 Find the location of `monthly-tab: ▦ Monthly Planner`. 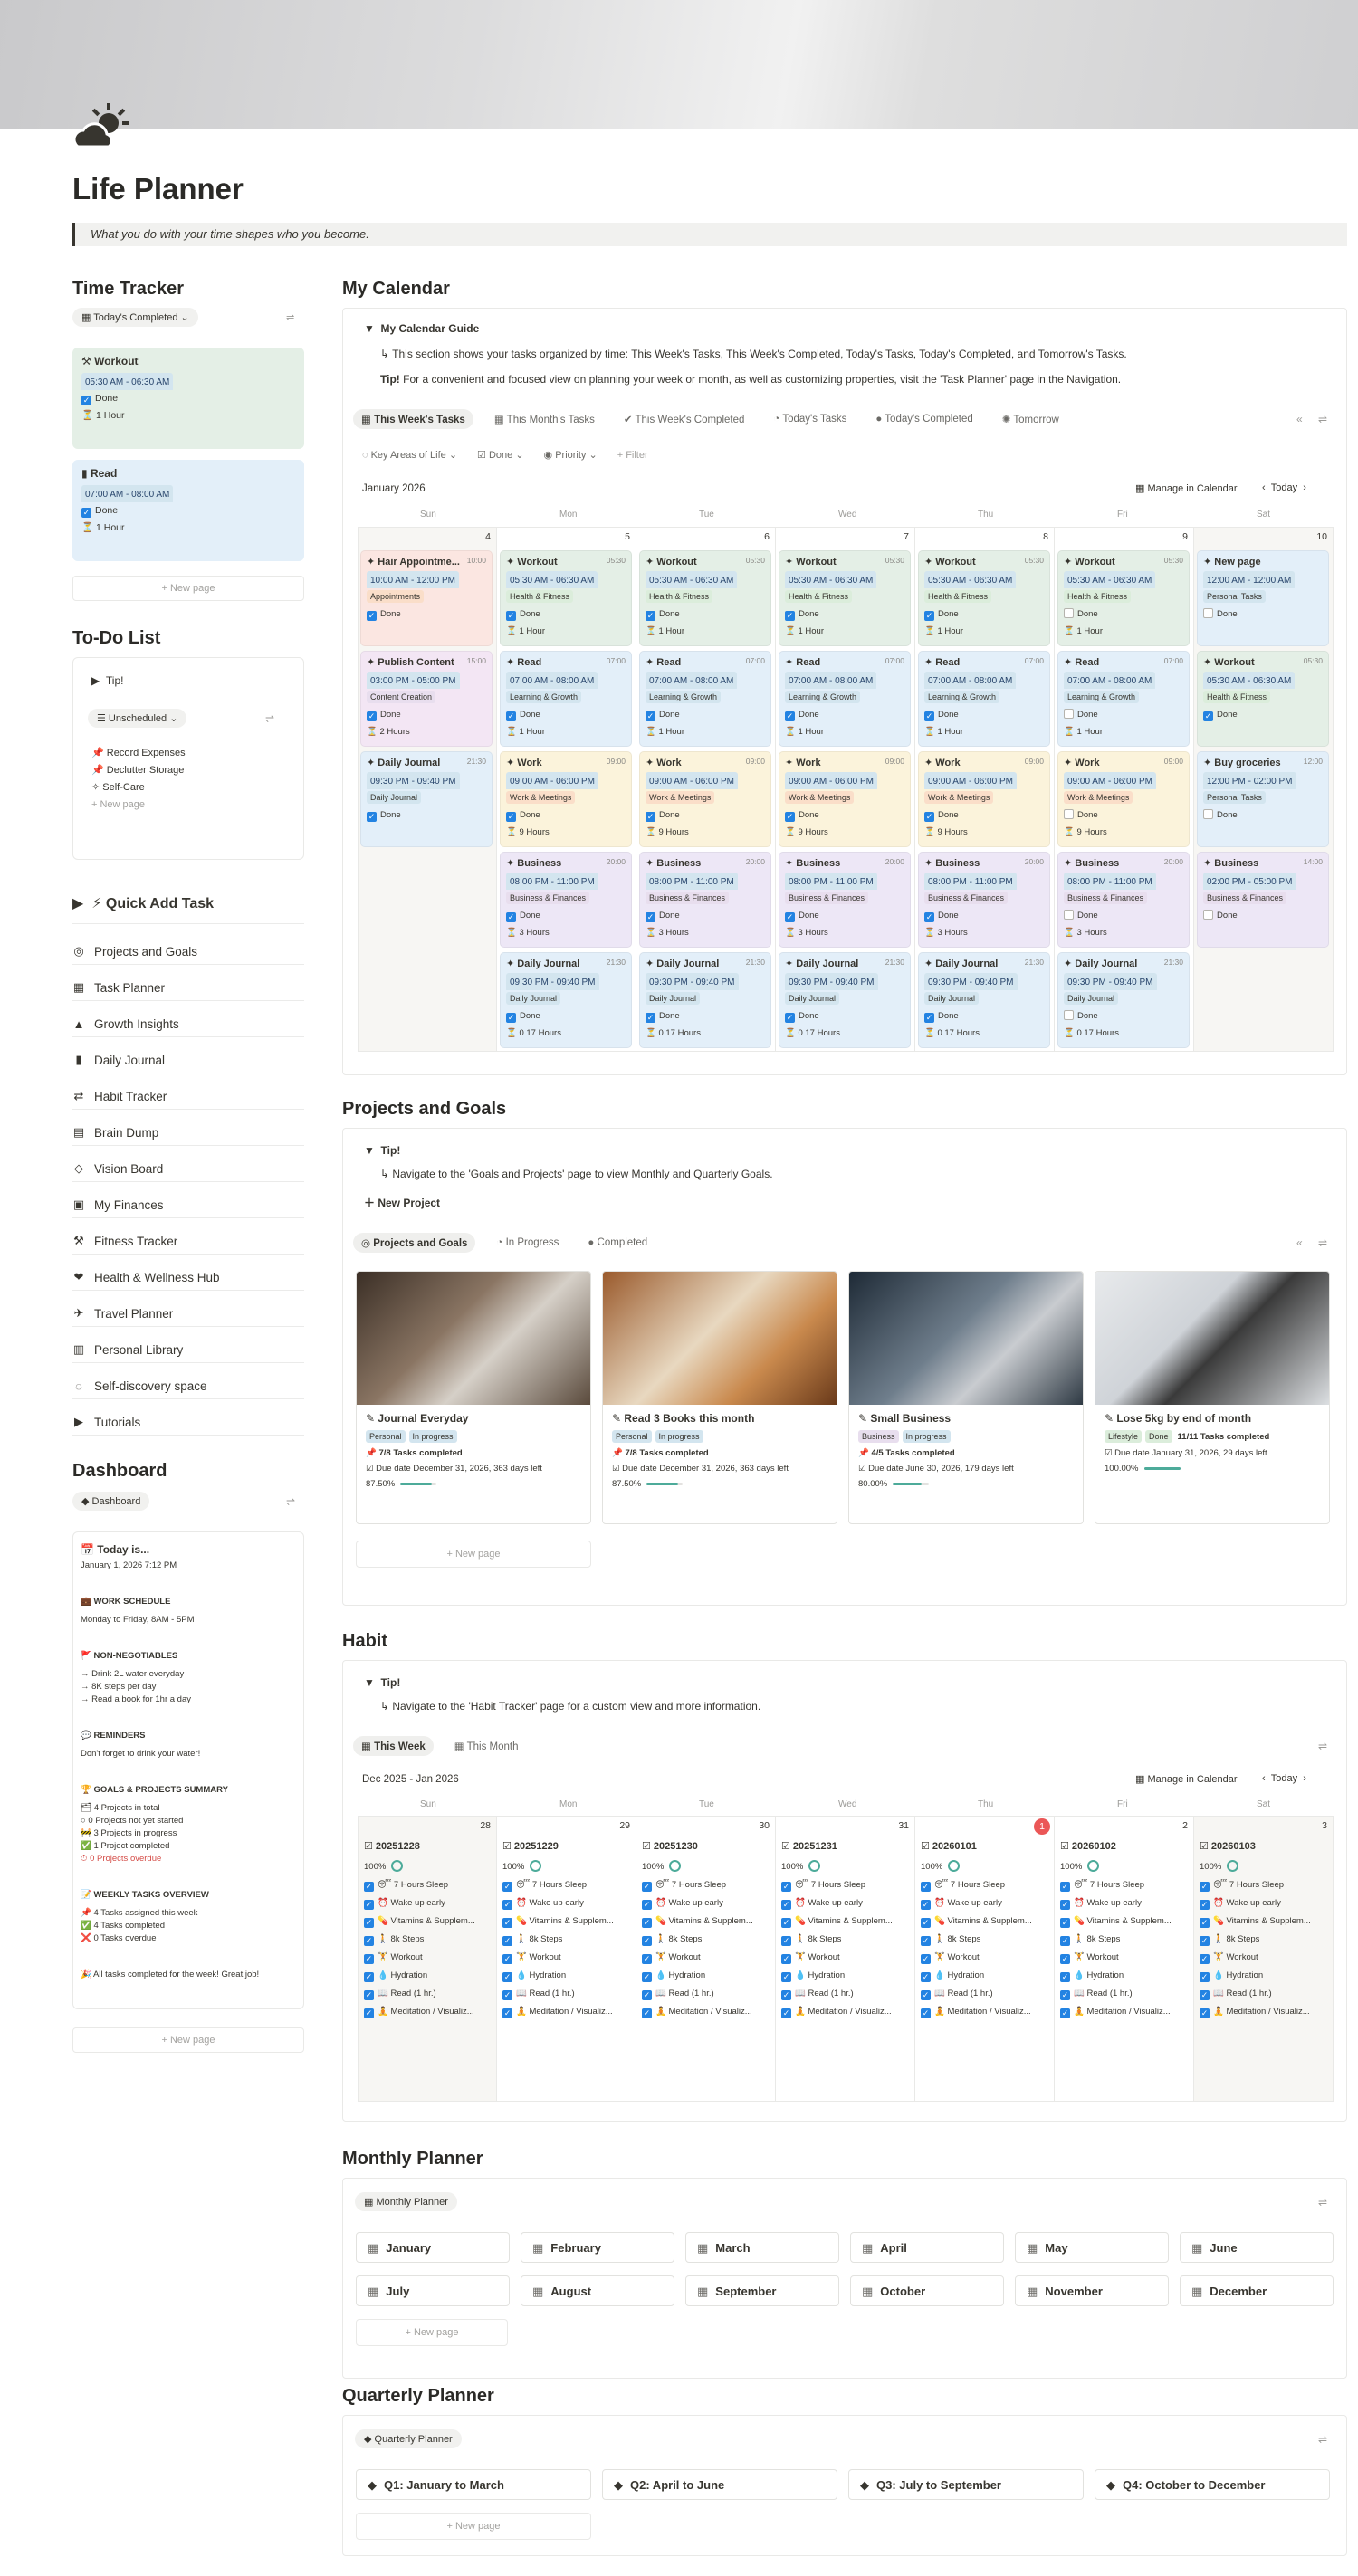

monthly-tab: ▦ Monthly Planner is located at coordinates (406, 2202).